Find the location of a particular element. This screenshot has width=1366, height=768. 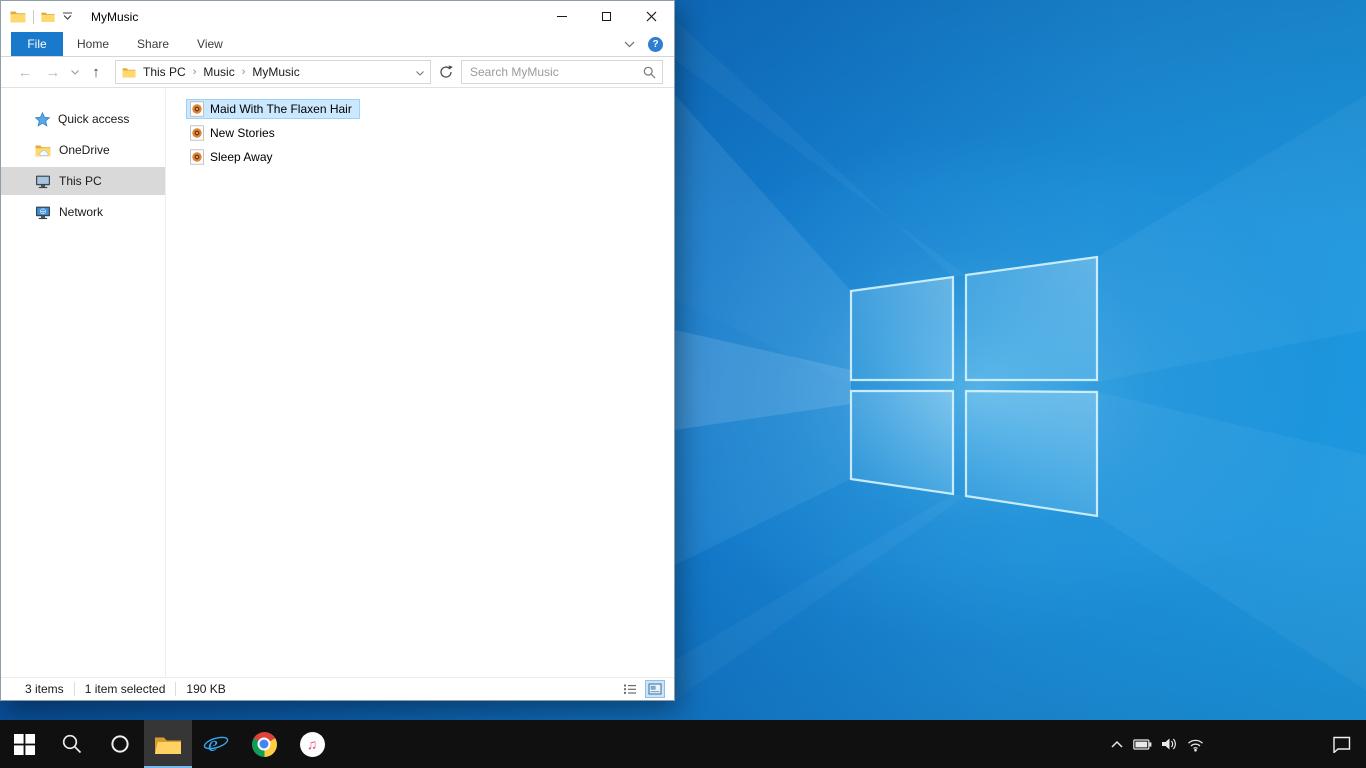

sidebar-item-quick-access: Quick access is located at coordinates (83, 119).